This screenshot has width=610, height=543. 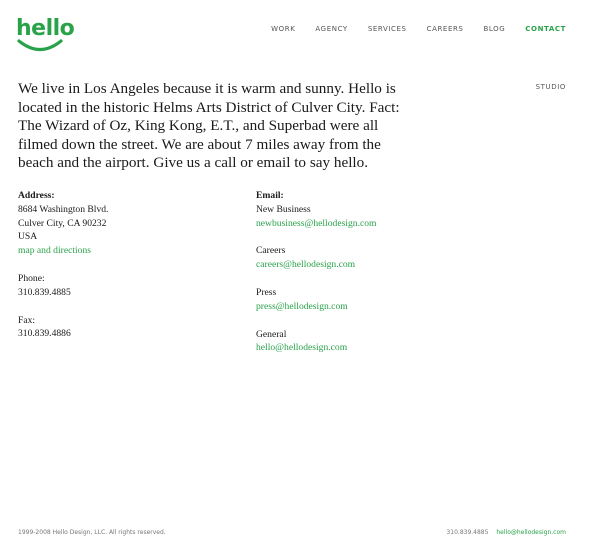 What do you see at coordinates (44, 292) in the screenshot?
I see `phone-number: 310.839.4885` at bounding box center [44, 292].